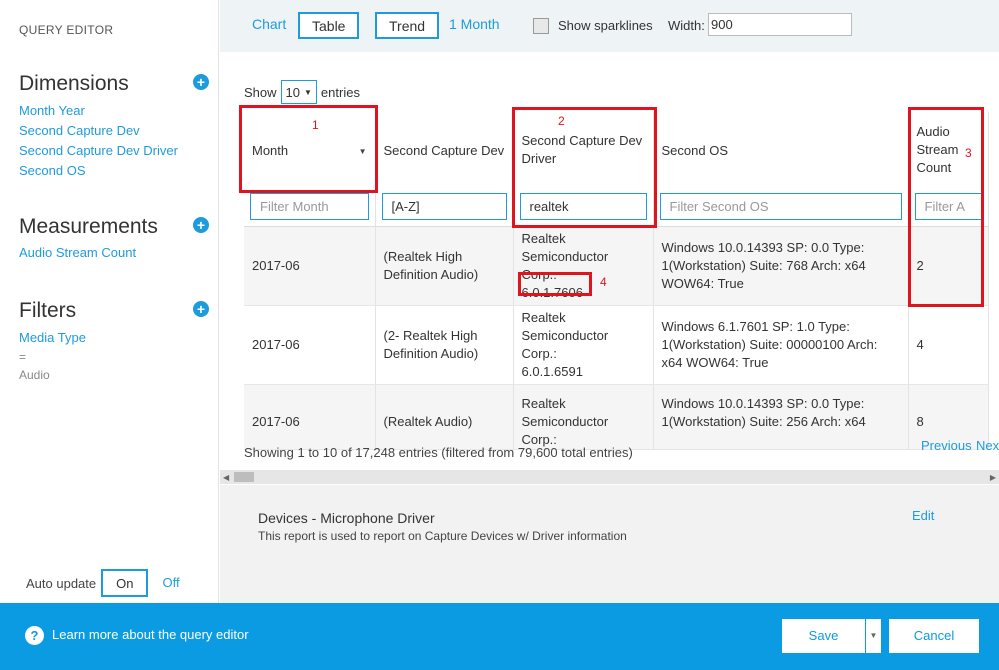 The width and height of the screenshot is (999, 670). Describe the element at coordinates (474, 25) in the screenshot. I see `period-link: 1 Month` at that location.